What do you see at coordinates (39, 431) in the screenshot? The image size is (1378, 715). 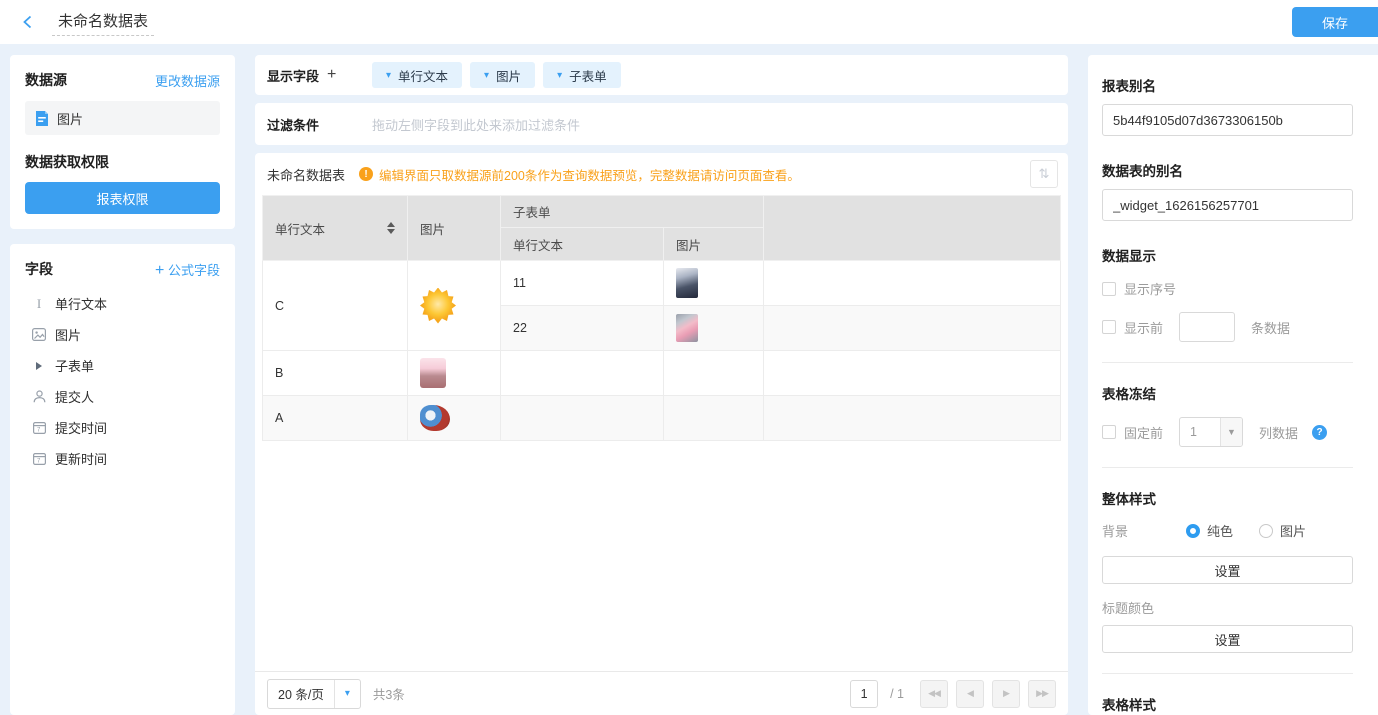 I see `svg-text: 7` at bounding box center [39, 431].